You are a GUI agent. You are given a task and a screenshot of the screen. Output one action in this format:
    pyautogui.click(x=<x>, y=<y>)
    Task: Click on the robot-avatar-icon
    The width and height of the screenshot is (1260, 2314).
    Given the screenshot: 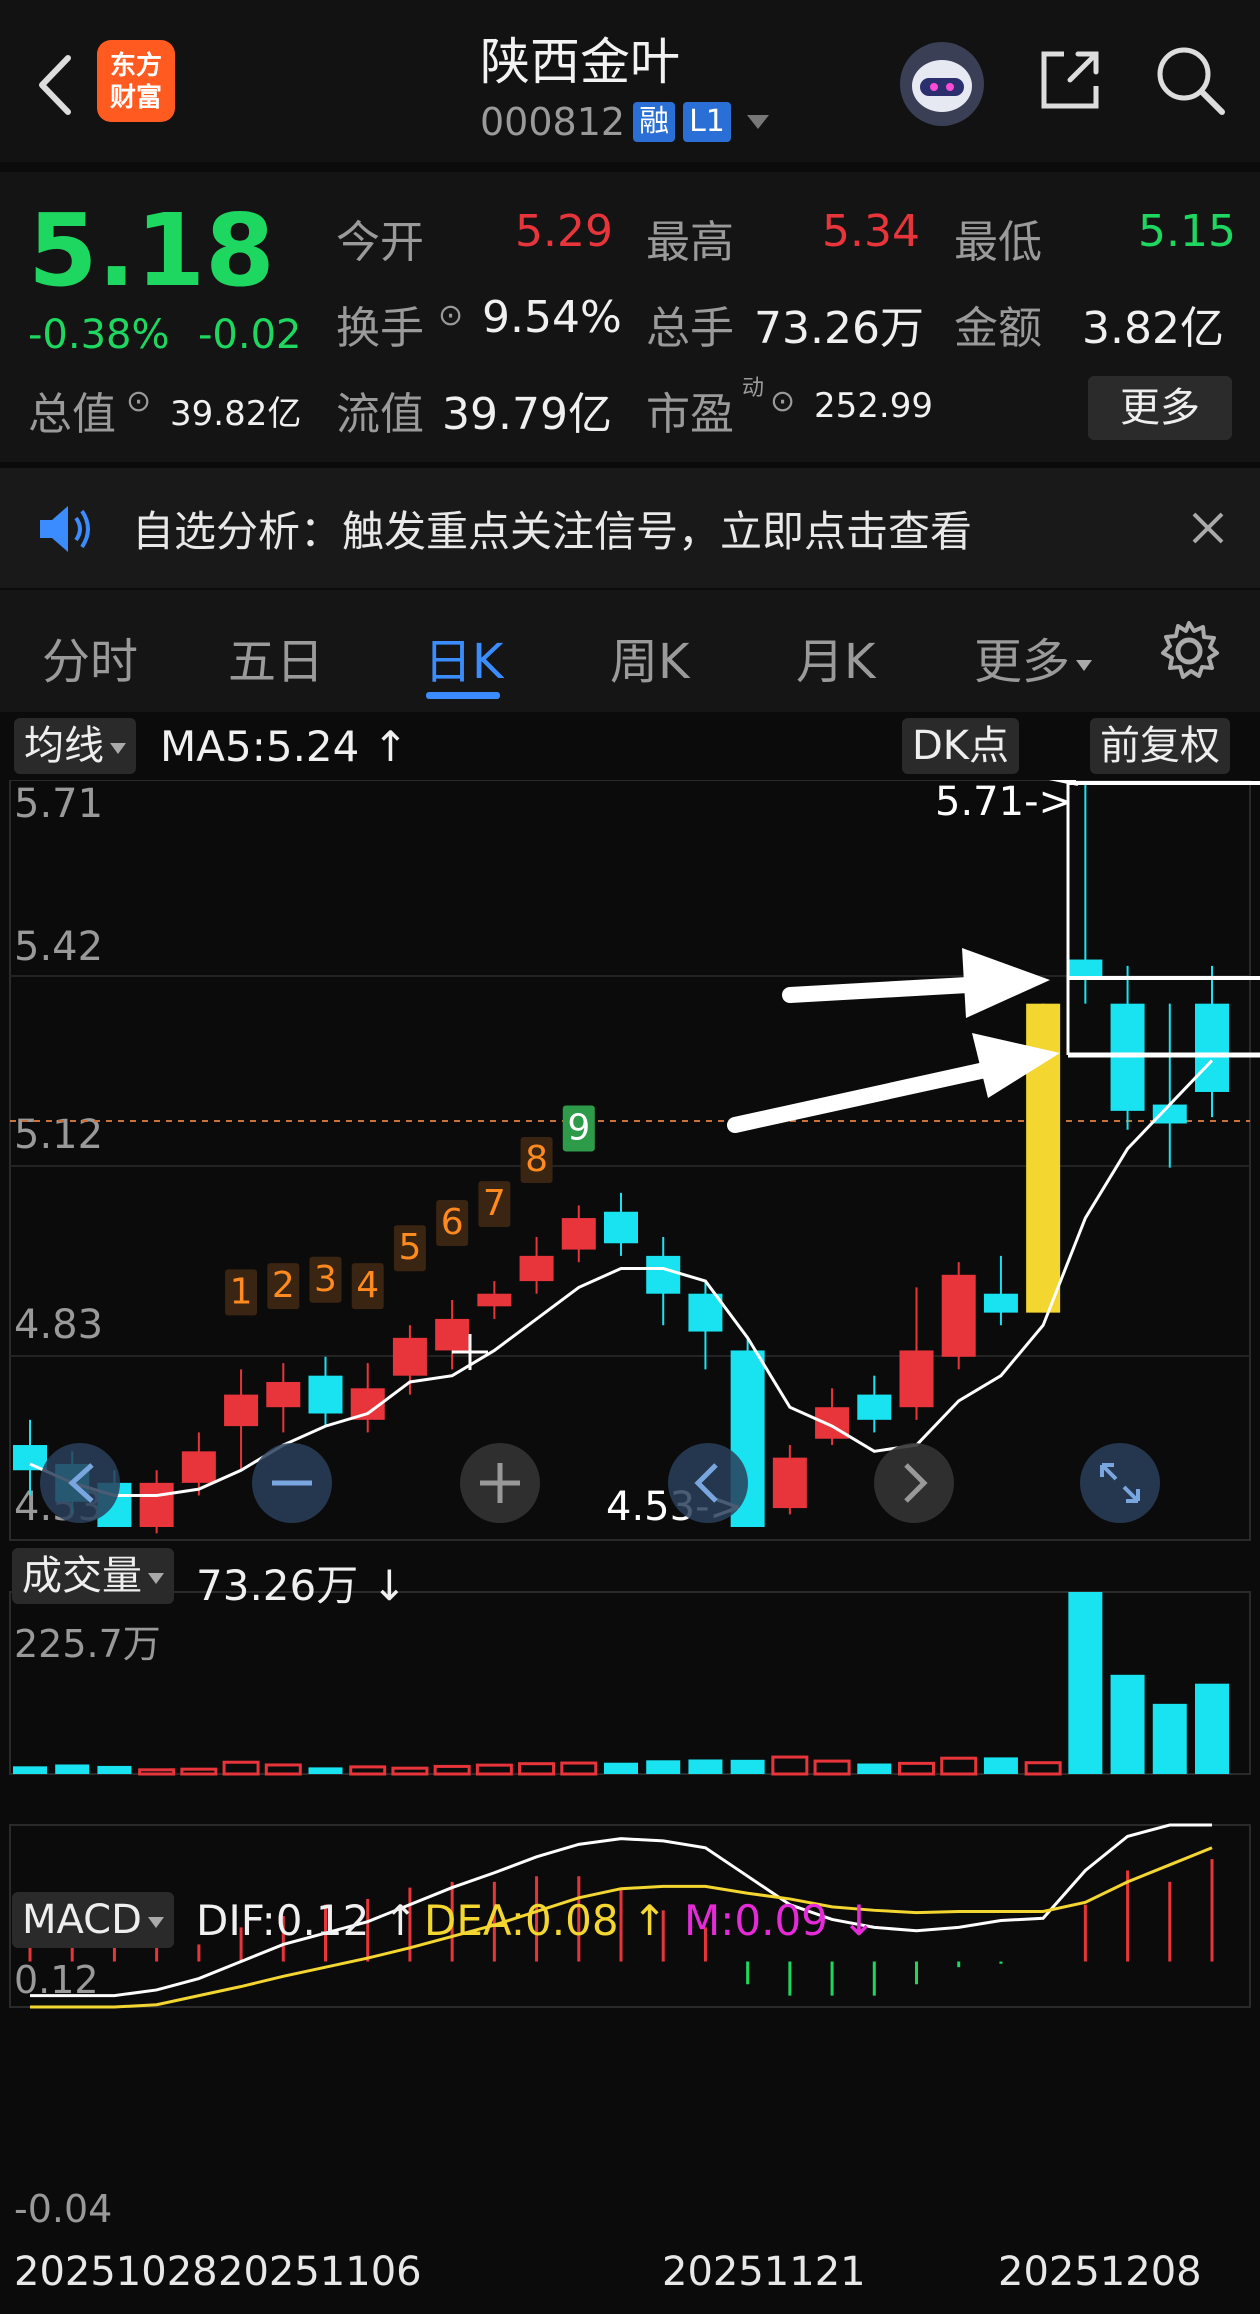 What is the action you would take?
    pyautogui.click(x=942, y=84)
    